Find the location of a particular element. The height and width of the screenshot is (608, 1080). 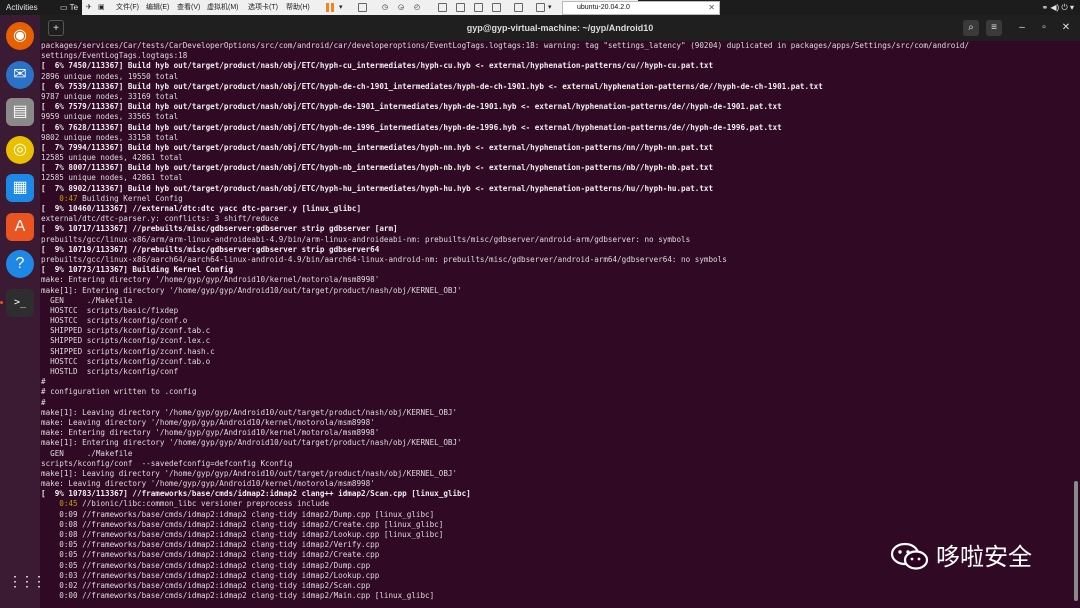

thunderbird-icon: ✉ is located at coordinates (20, 75).